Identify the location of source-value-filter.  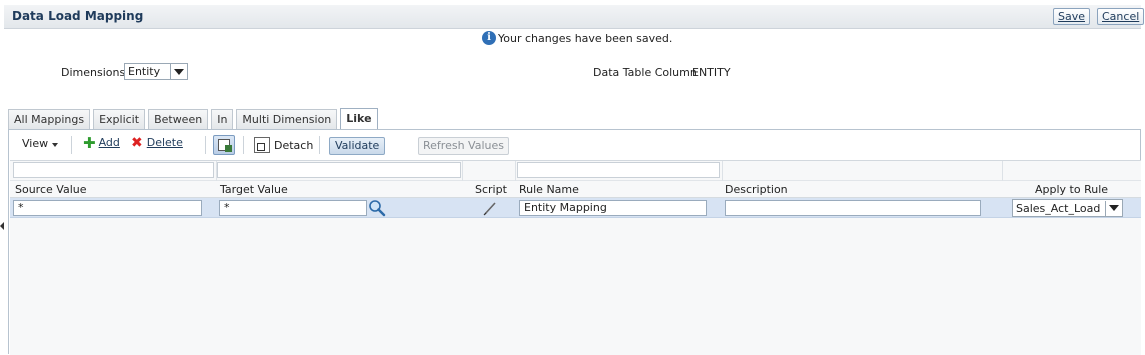
(113, 170).